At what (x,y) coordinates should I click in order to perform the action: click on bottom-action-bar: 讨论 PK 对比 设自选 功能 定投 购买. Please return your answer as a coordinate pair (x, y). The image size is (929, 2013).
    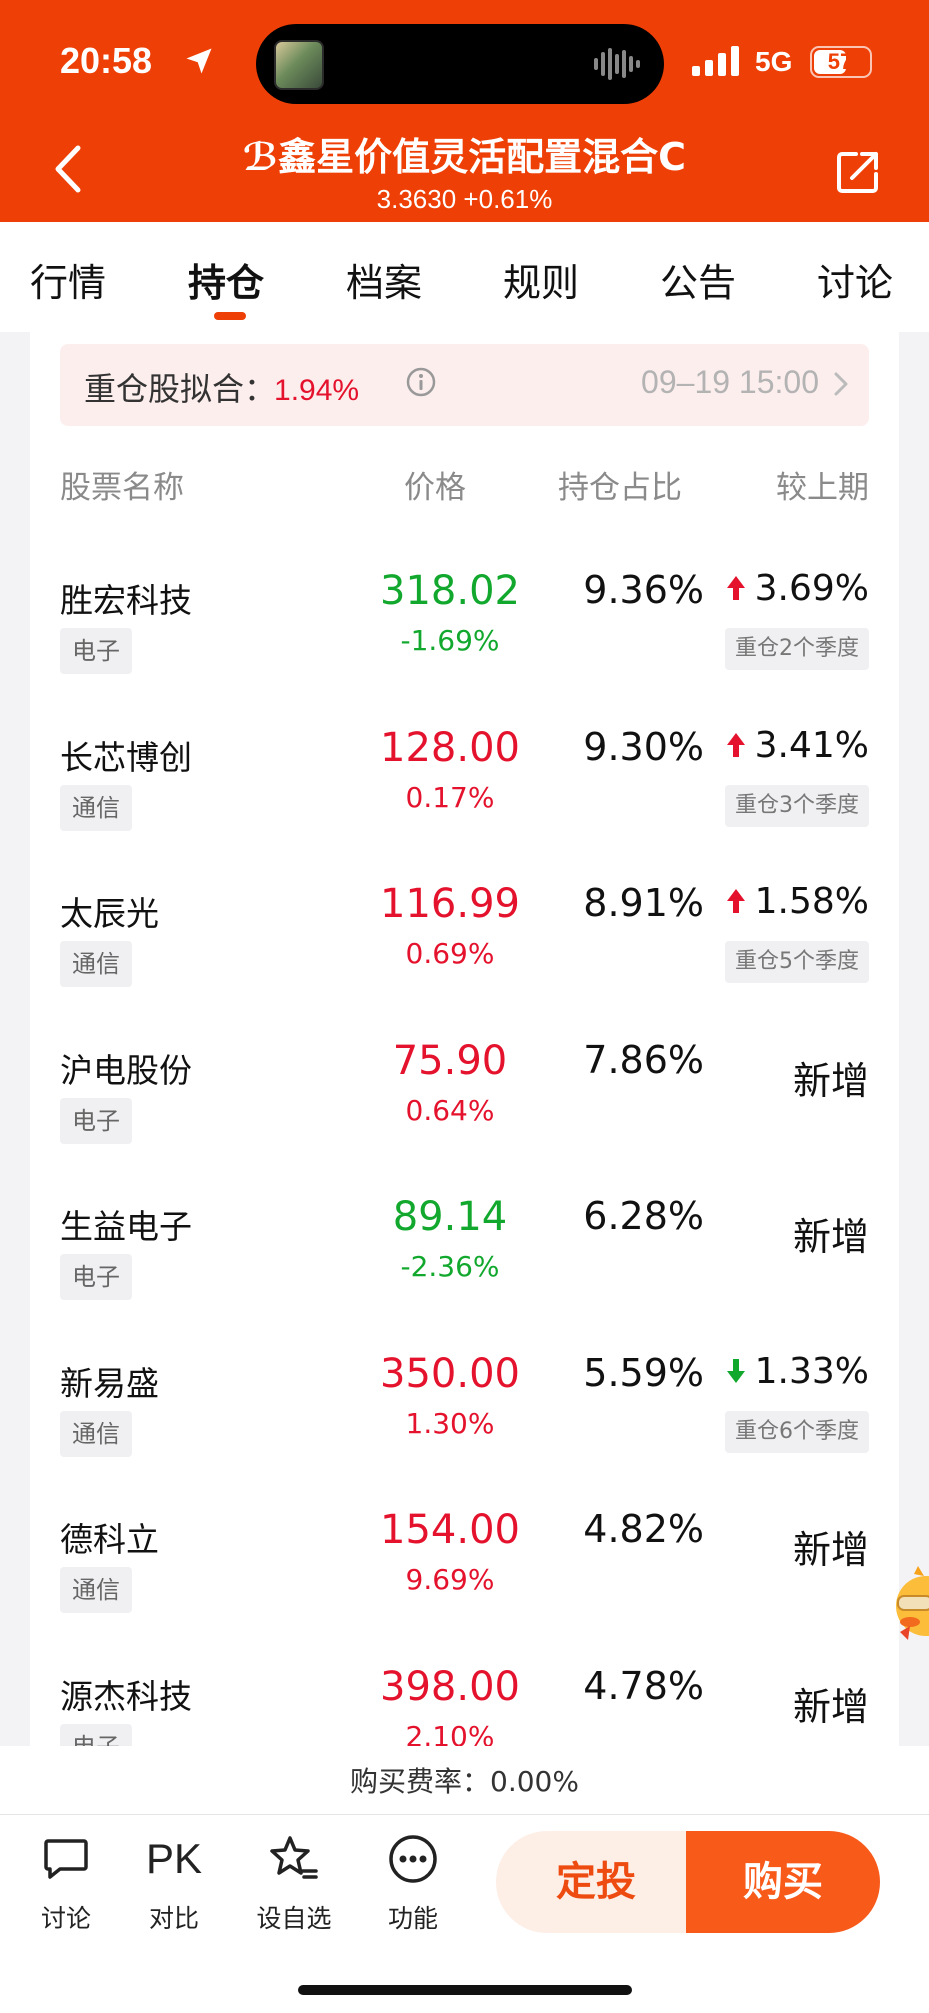
    Looking at the image, I should click on (464, 1913).